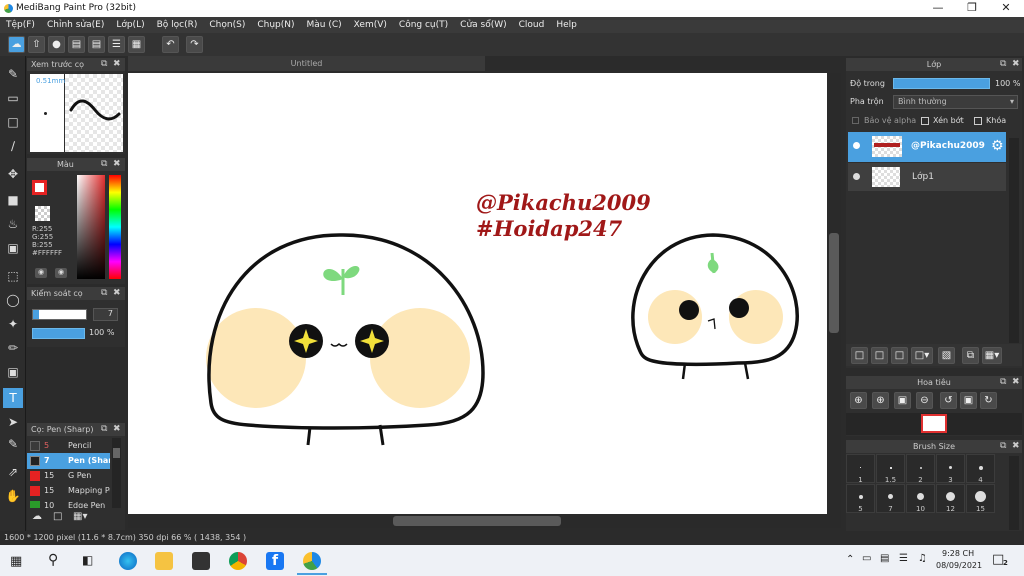  Describe the element at coordinates (13, 276) in the screenshot. I see `select-tool-icon: ⬚` at that location.